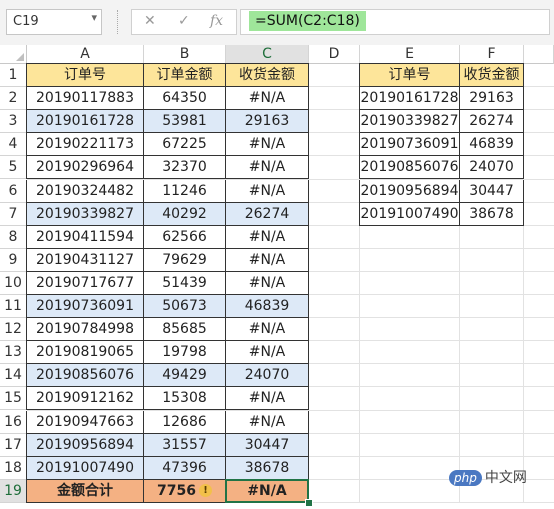 The height and width of the screenshot is (509, 554). I want to click on table2-header-cell: 订单号, so click(409, 75).